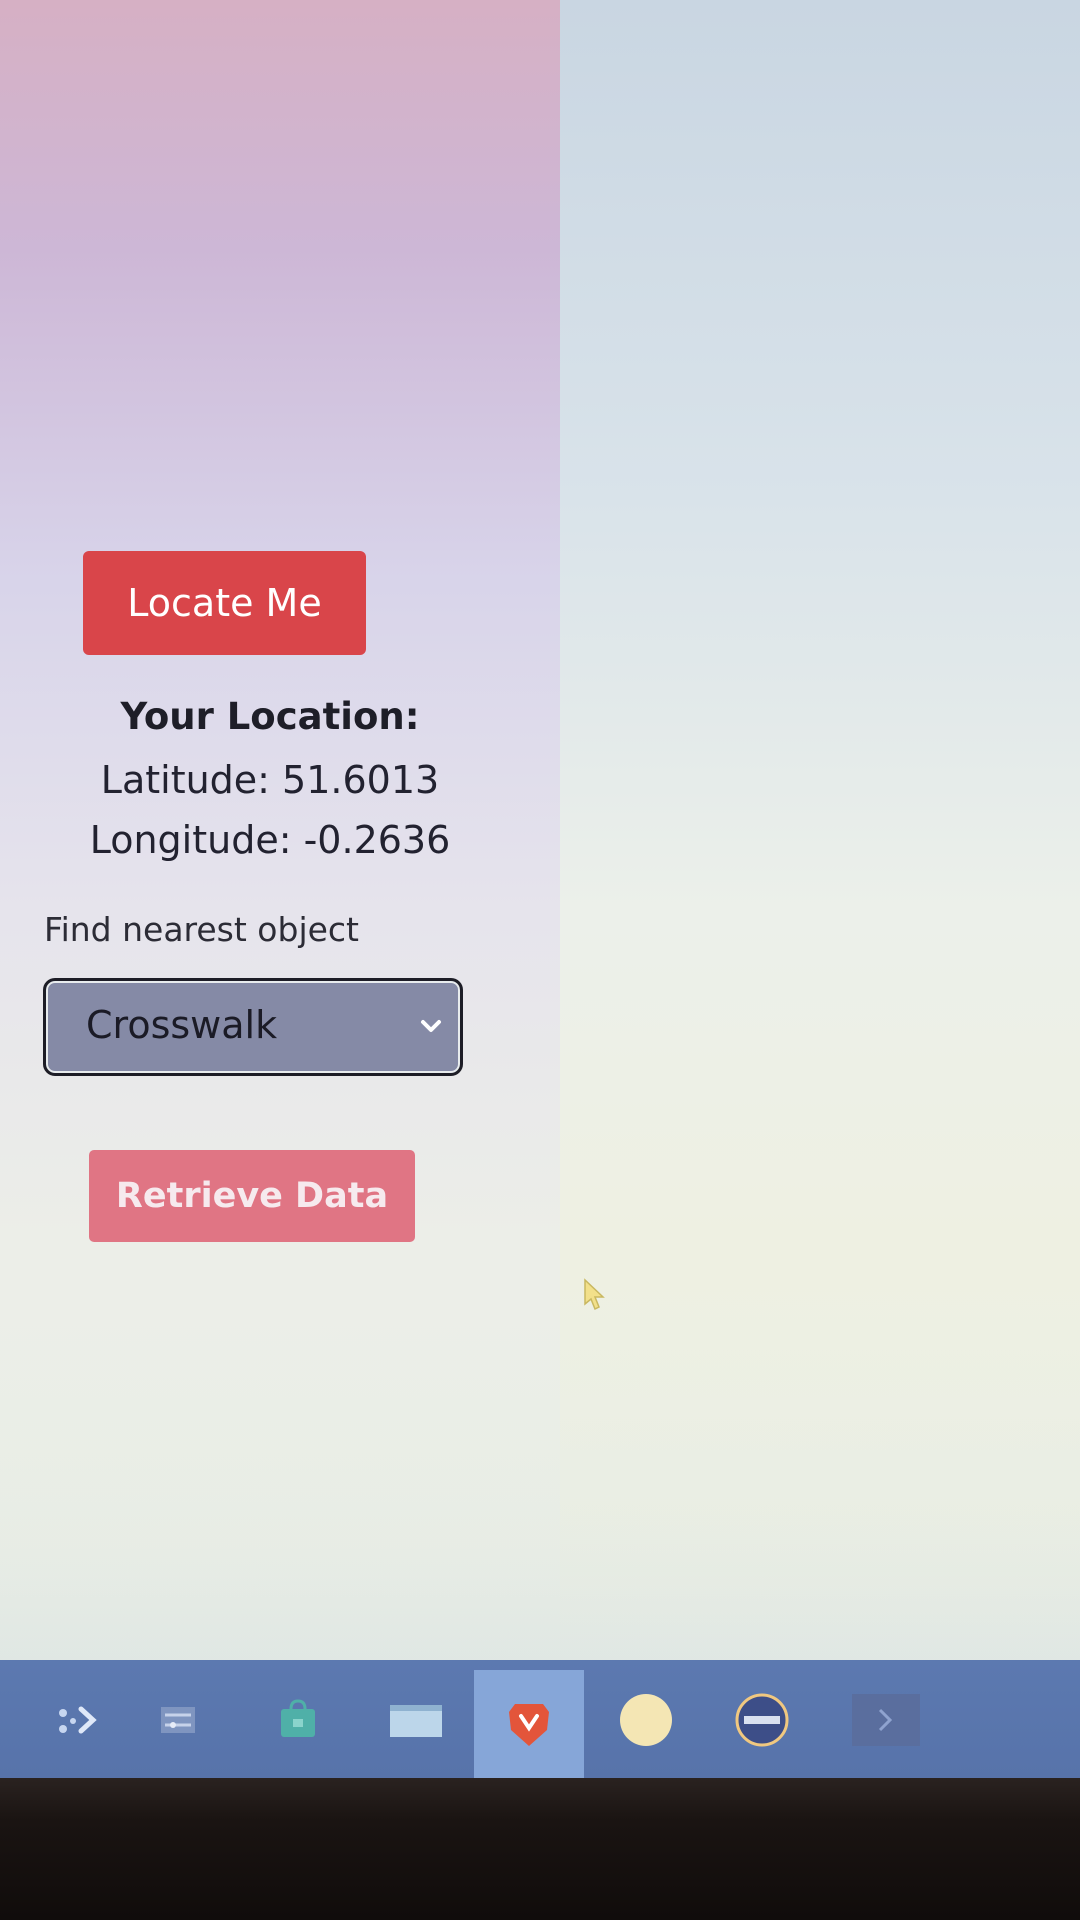 The height and width of the screenshot is (1920, 1080). I want to click on taskbar-files, so click(416, 1720).